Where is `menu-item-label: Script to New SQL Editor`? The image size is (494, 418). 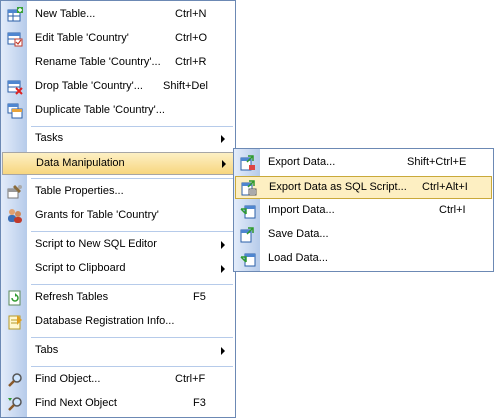 menu-item-label: Script to New SQL Editor is located at coordinates (96, 244).